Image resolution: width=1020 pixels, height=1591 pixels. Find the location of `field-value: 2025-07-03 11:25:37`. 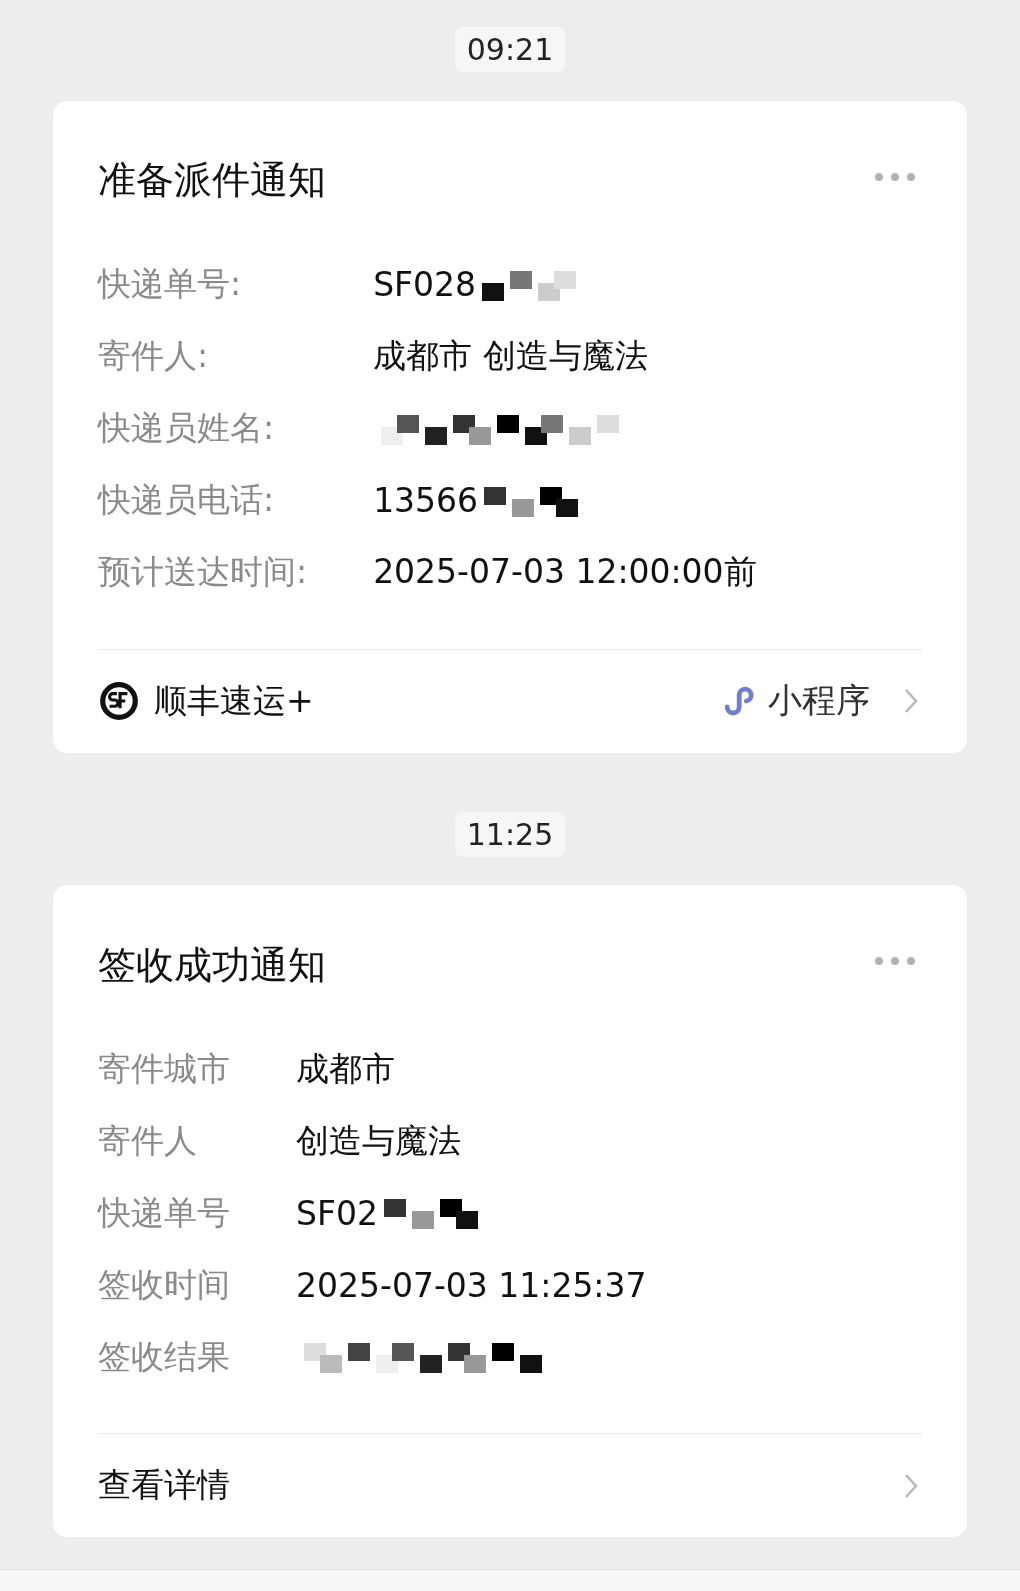

field-value: 2025-07-03 11:25:37 is located at coordinates (471, 1285).